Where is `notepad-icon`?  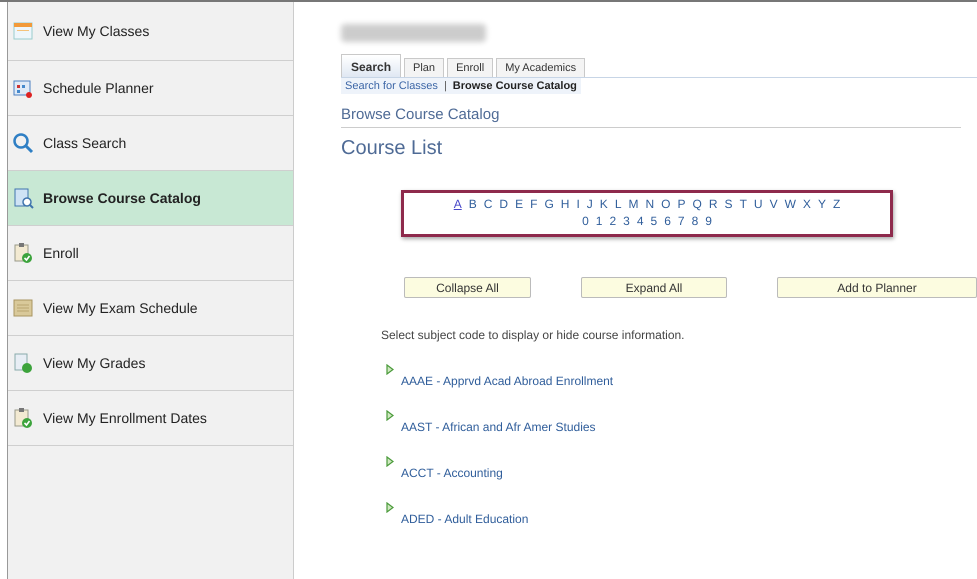 notepad-icon is located at coordinates (23, 308).